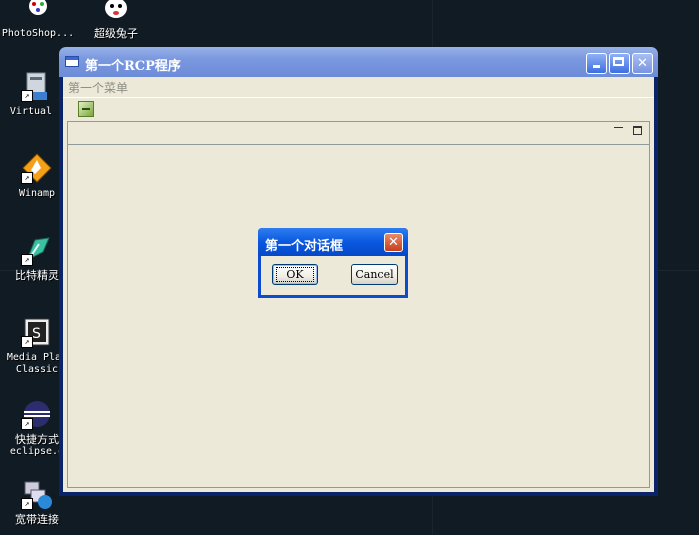 This screenshot has width=699, height=535. Describe the element at coordinates (133, 66) in the screenshot. I see `window-title: 第一个RCP程序` at that location.